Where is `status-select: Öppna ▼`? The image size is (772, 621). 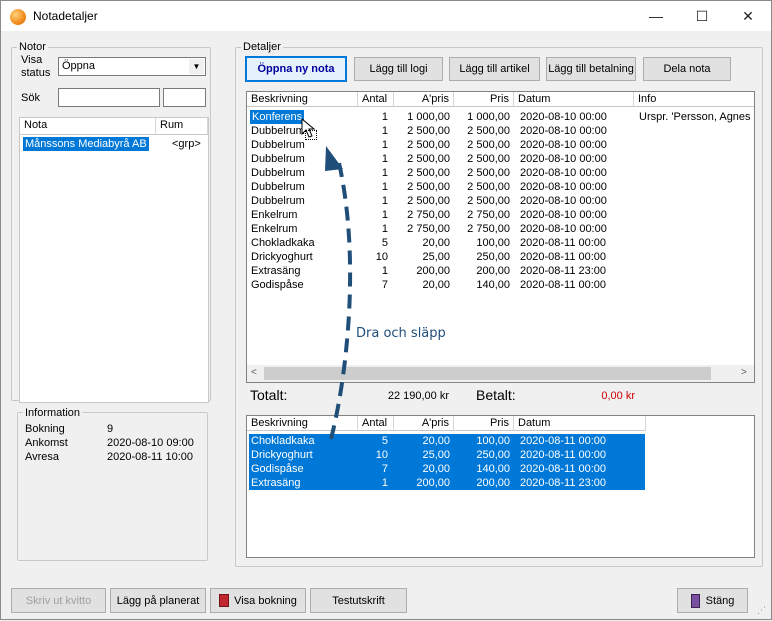 status-select: Öppna ▼ is located at coordinates (132, 66).